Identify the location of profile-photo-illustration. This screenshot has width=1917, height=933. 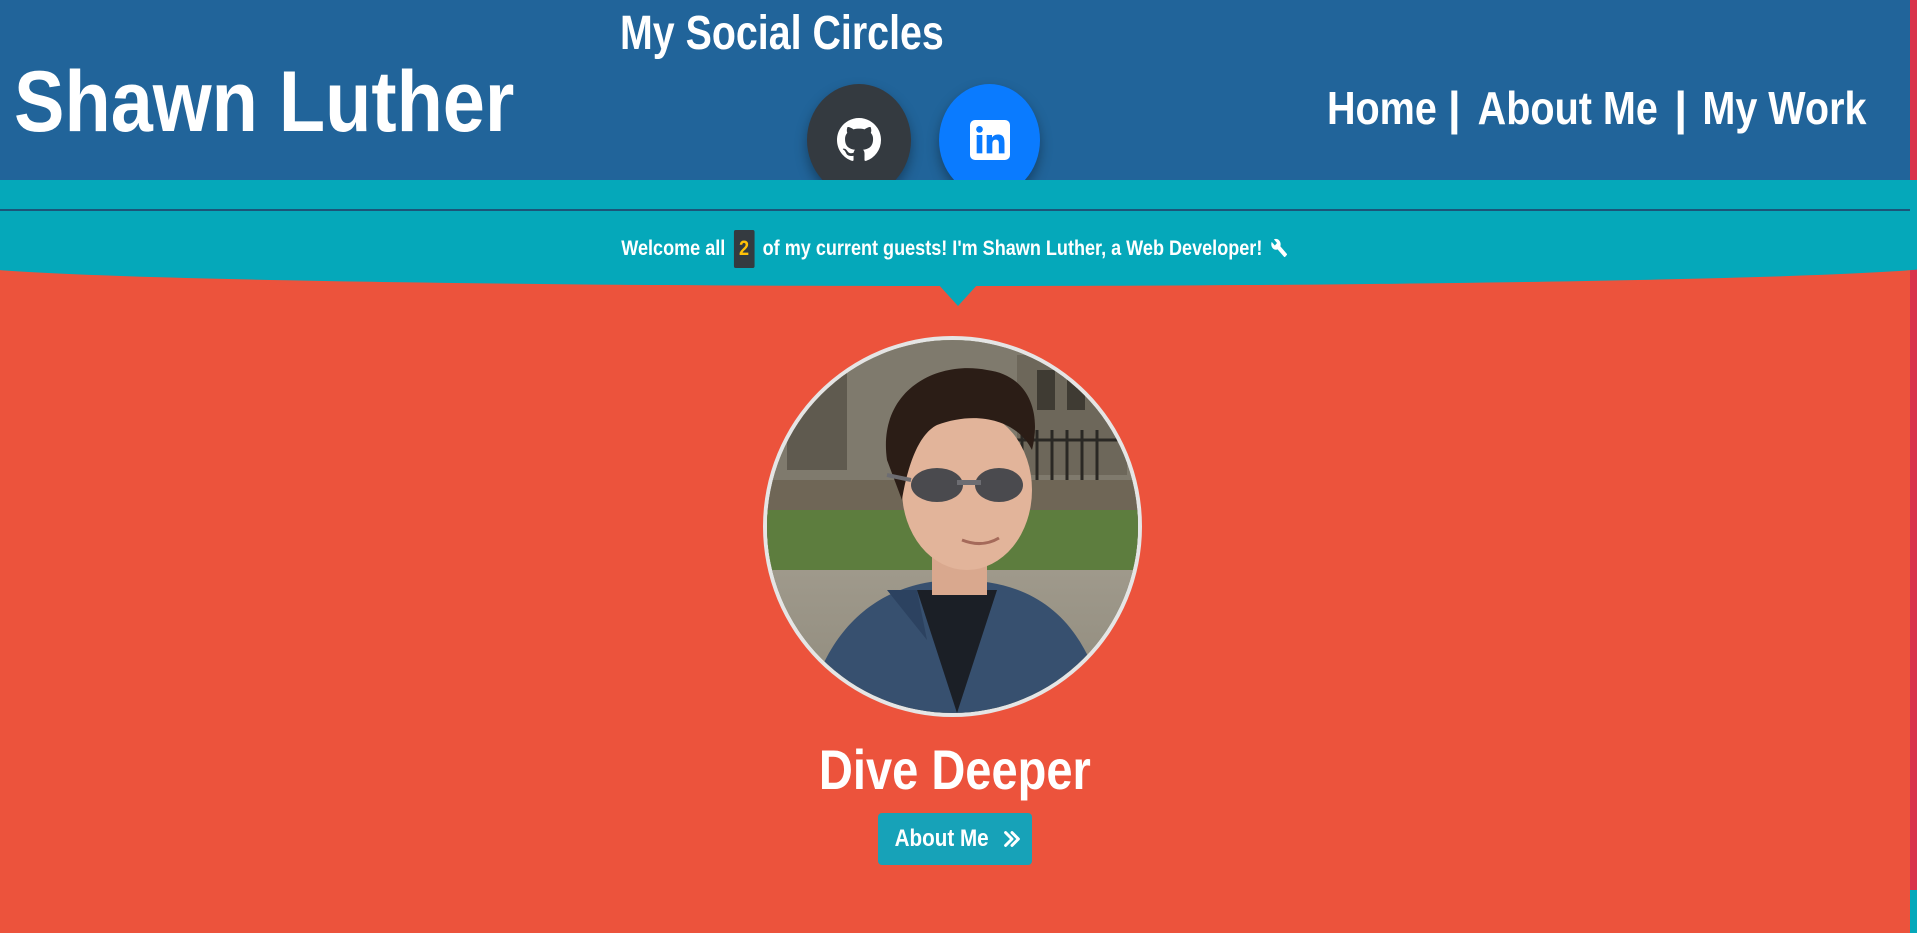
(952, 526).